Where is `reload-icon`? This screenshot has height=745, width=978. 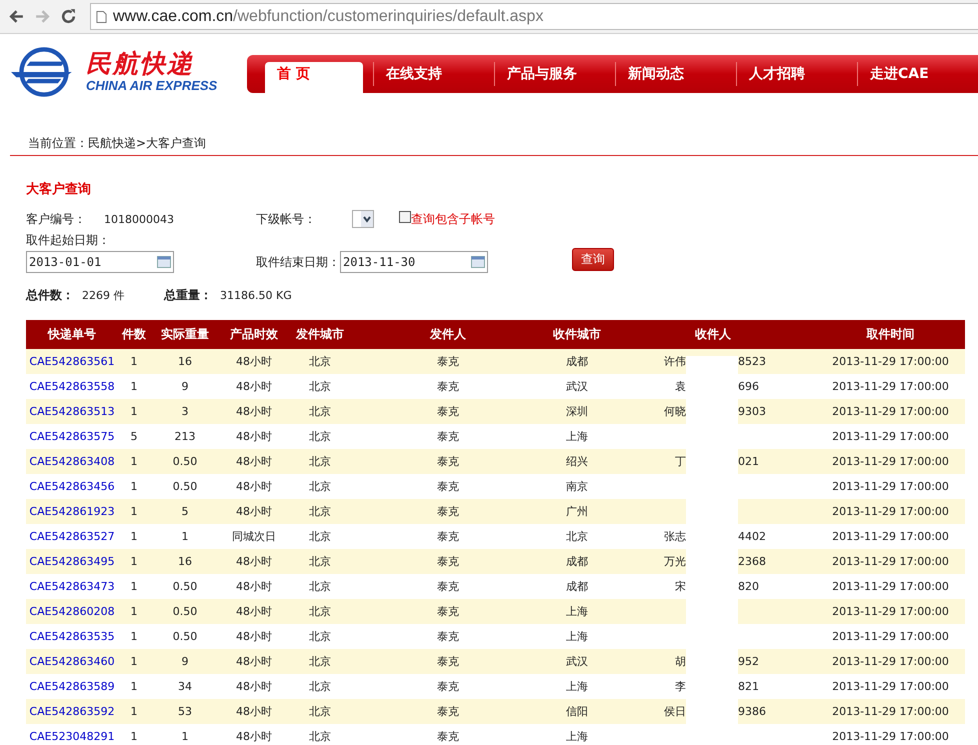 reload-icon is located at coordinates (68, 16).